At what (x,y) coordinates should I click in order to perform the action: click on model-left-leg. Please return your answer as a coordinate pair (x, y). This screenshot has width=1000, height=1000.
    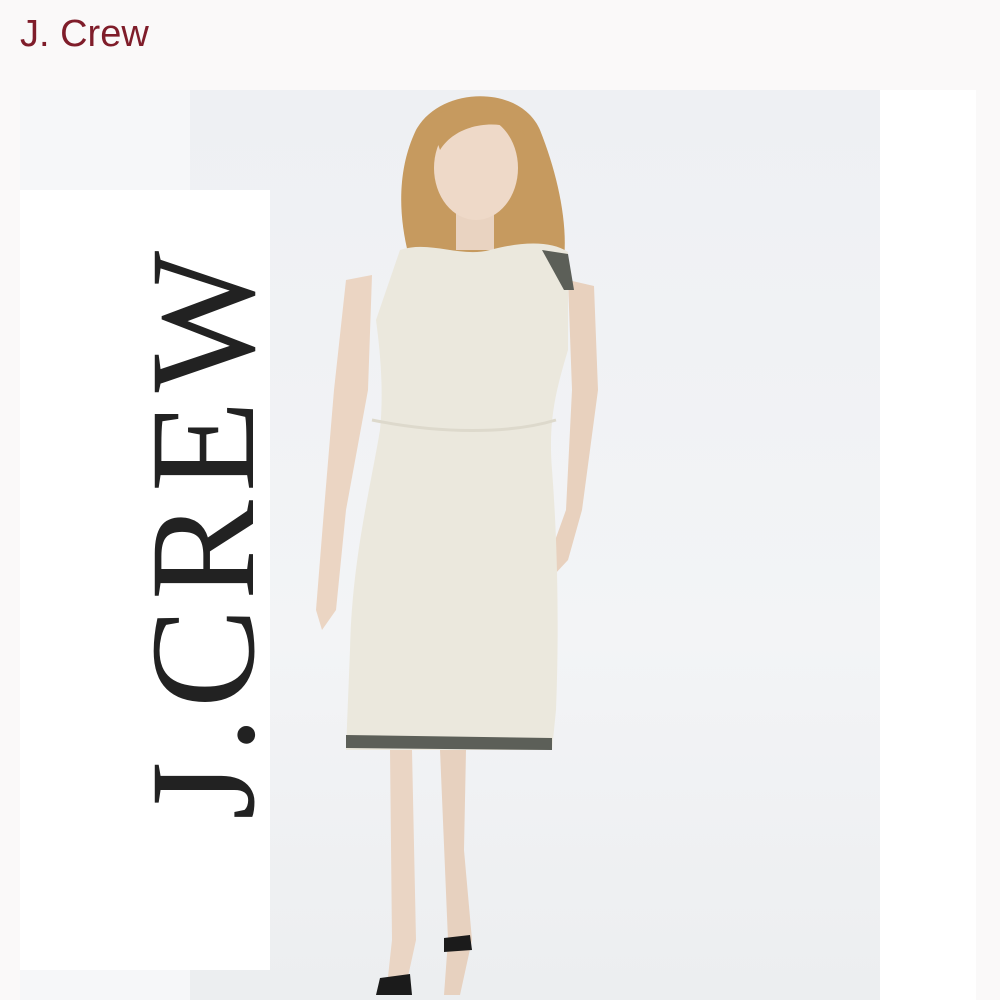
    Looking at the image, I should click on (401, 872).